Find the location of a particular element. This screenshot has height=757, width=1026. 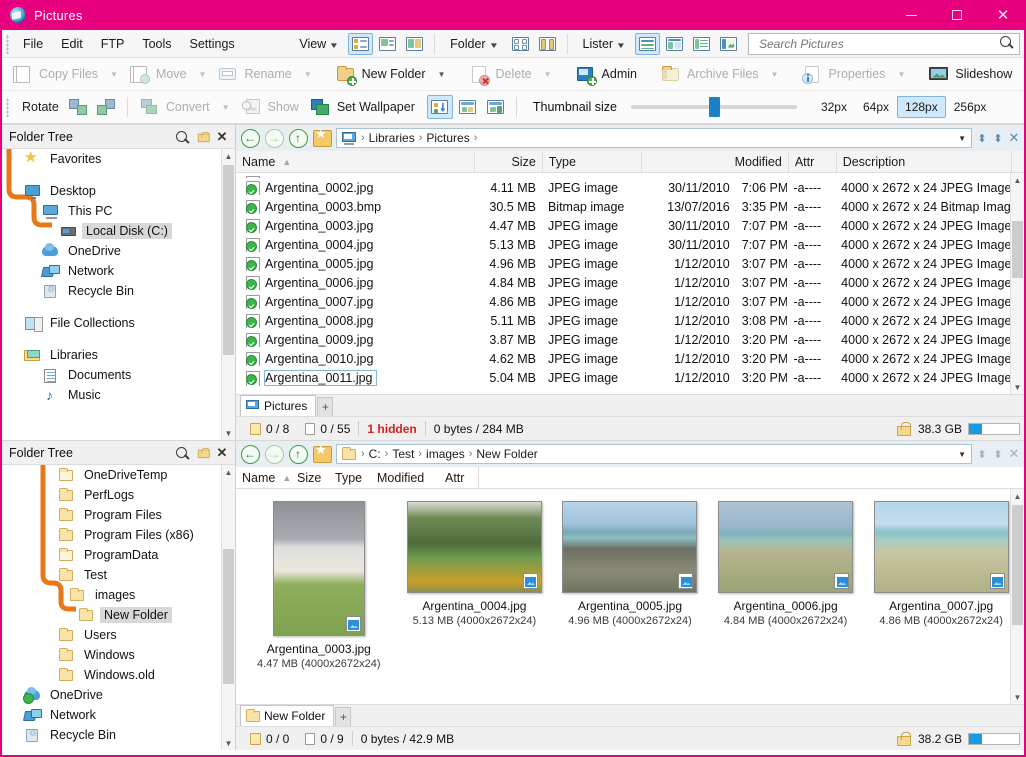

cell-name: Argentina_0007.jpg is located at coordinates (355, 301).